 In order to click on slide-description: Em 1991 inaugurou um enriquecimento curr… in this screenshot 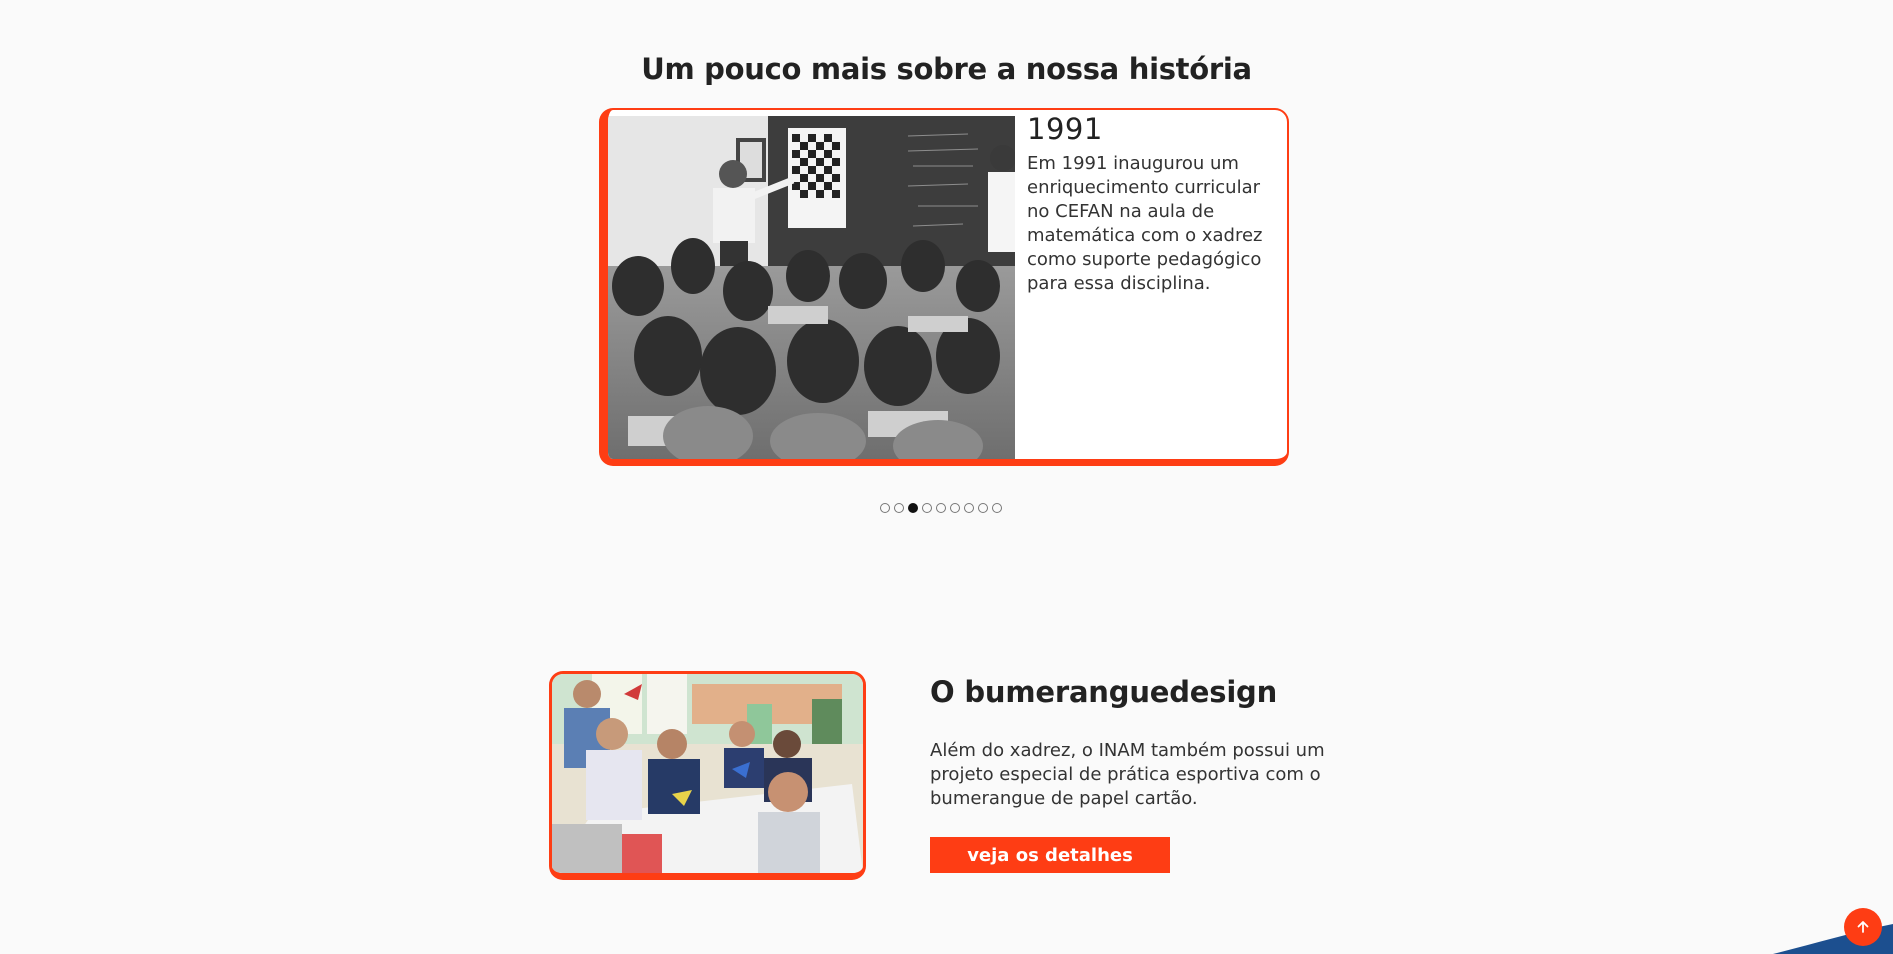, I will do `click(1145, 223)`.